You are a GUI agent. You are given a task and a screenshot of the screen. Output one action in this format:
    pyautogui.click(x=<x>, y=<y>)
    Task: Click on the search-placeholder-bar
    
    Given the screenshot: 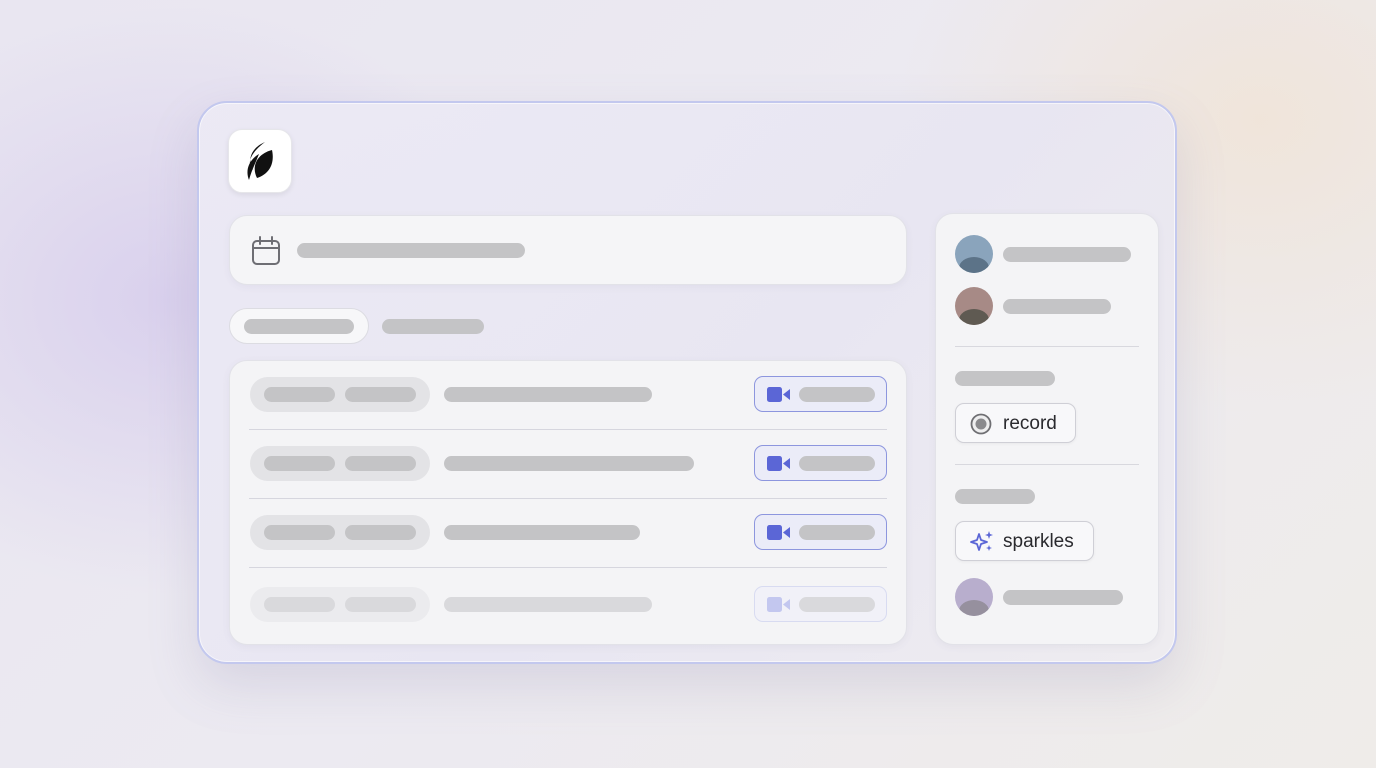 What is the action you would take?
    pyautogui.click(x=411, y=250)
    